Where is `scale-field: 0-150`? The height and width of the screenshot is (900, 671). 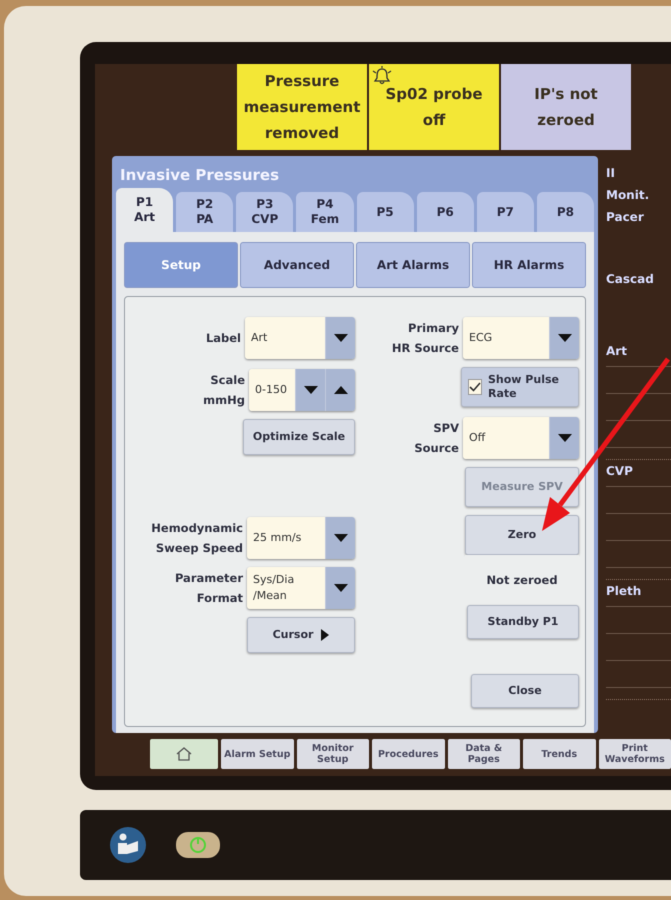
scale-field: 0-150 is located at coordinates (302, 390).